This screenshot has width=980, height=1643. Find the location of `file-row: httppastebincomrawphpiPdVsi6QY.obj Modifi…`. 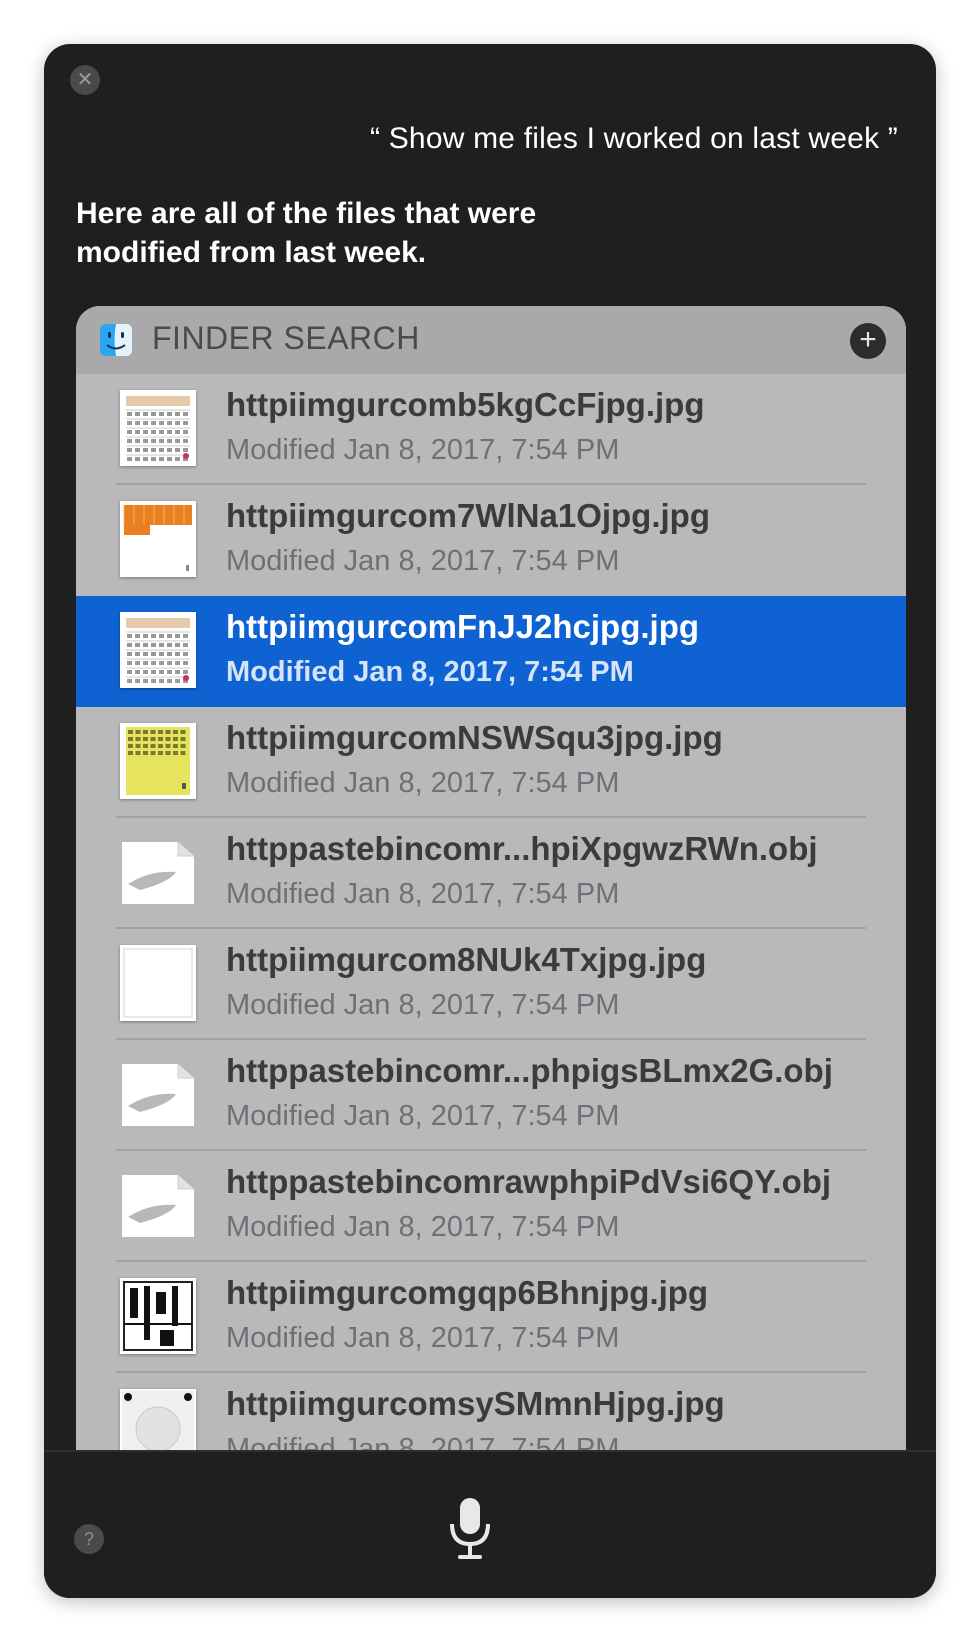

file-row: httppastebincomrawphpiPdVsi6QY.obj Modifi… is located at coordinates (491, 1206).